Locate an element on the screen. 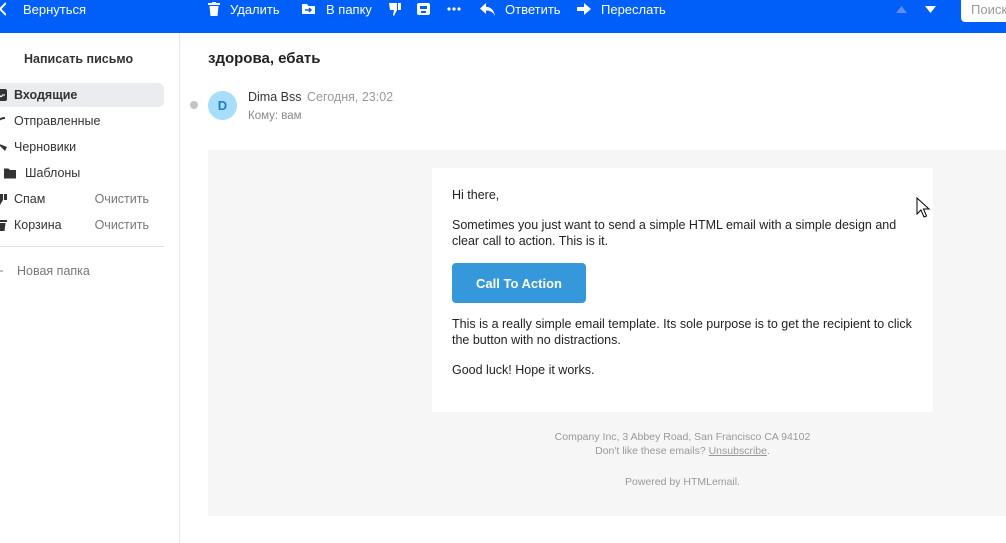 The image size is (1006, 543). footer-unsubscribe-line: Don't like these emails? Unsubscribe. is located at coordinates (682, 451).